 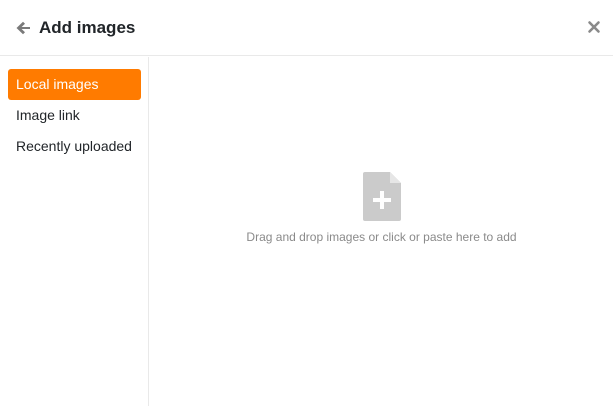 I want to click on arrow-left-icon, so click(x=23, y=28).